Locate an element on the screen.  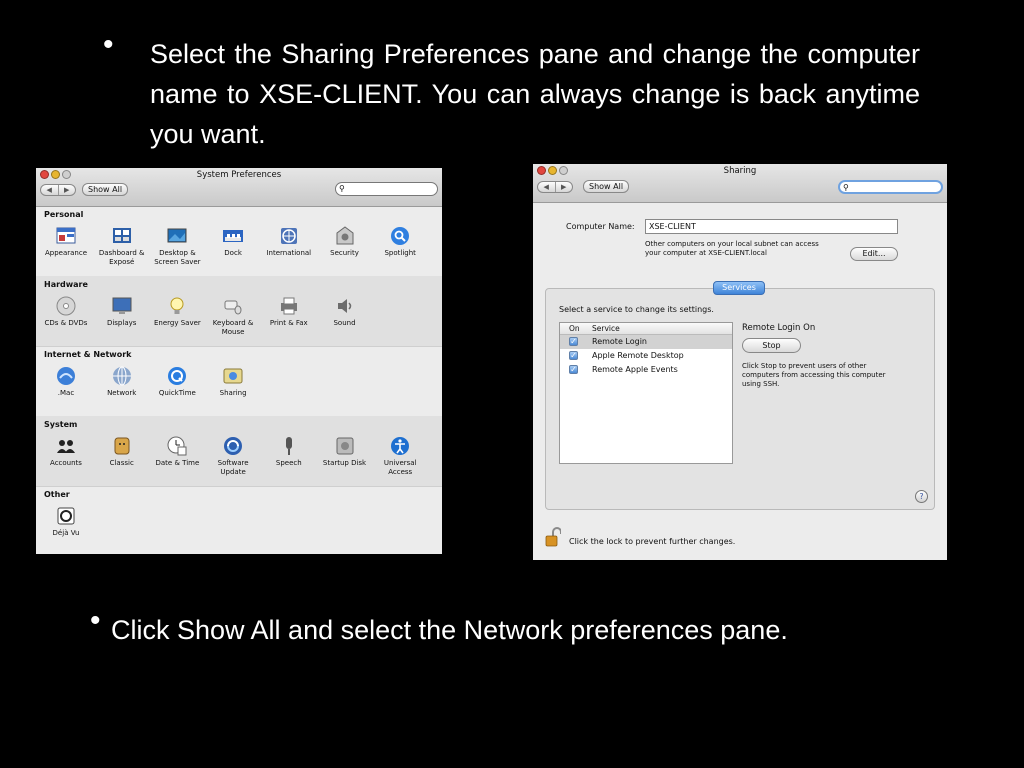
displays-icon is located at coordinates (122, 306).